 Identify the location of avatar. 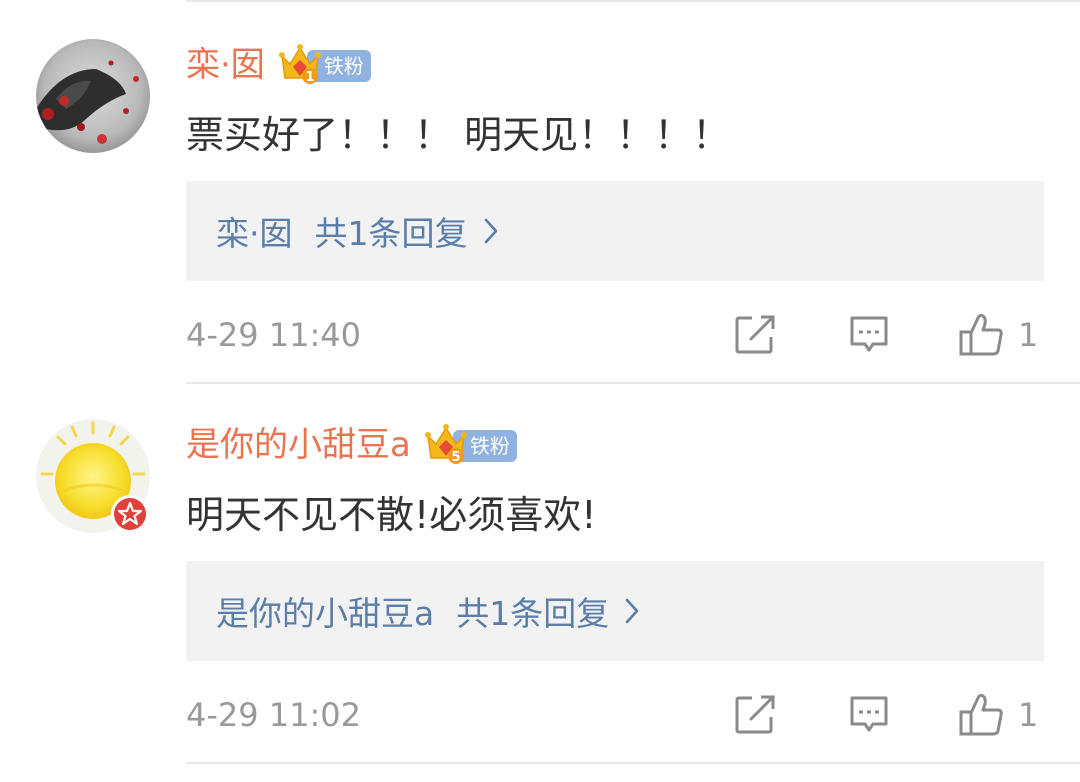
(93, 96).